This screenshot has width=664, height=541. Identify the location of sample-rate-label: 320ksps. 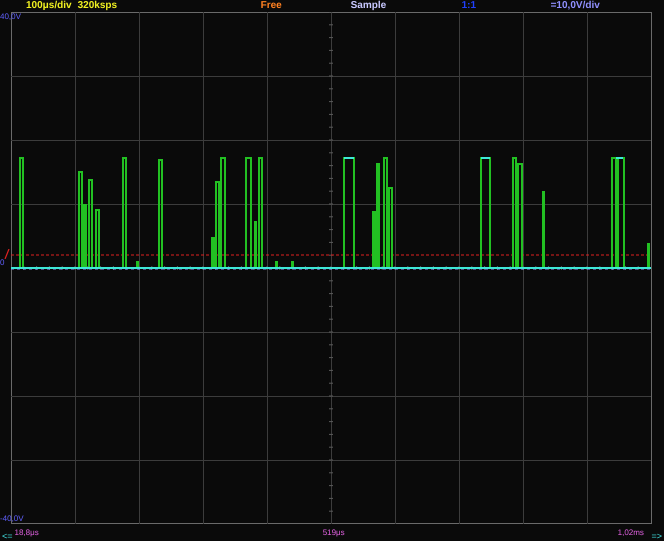
(98, 6).